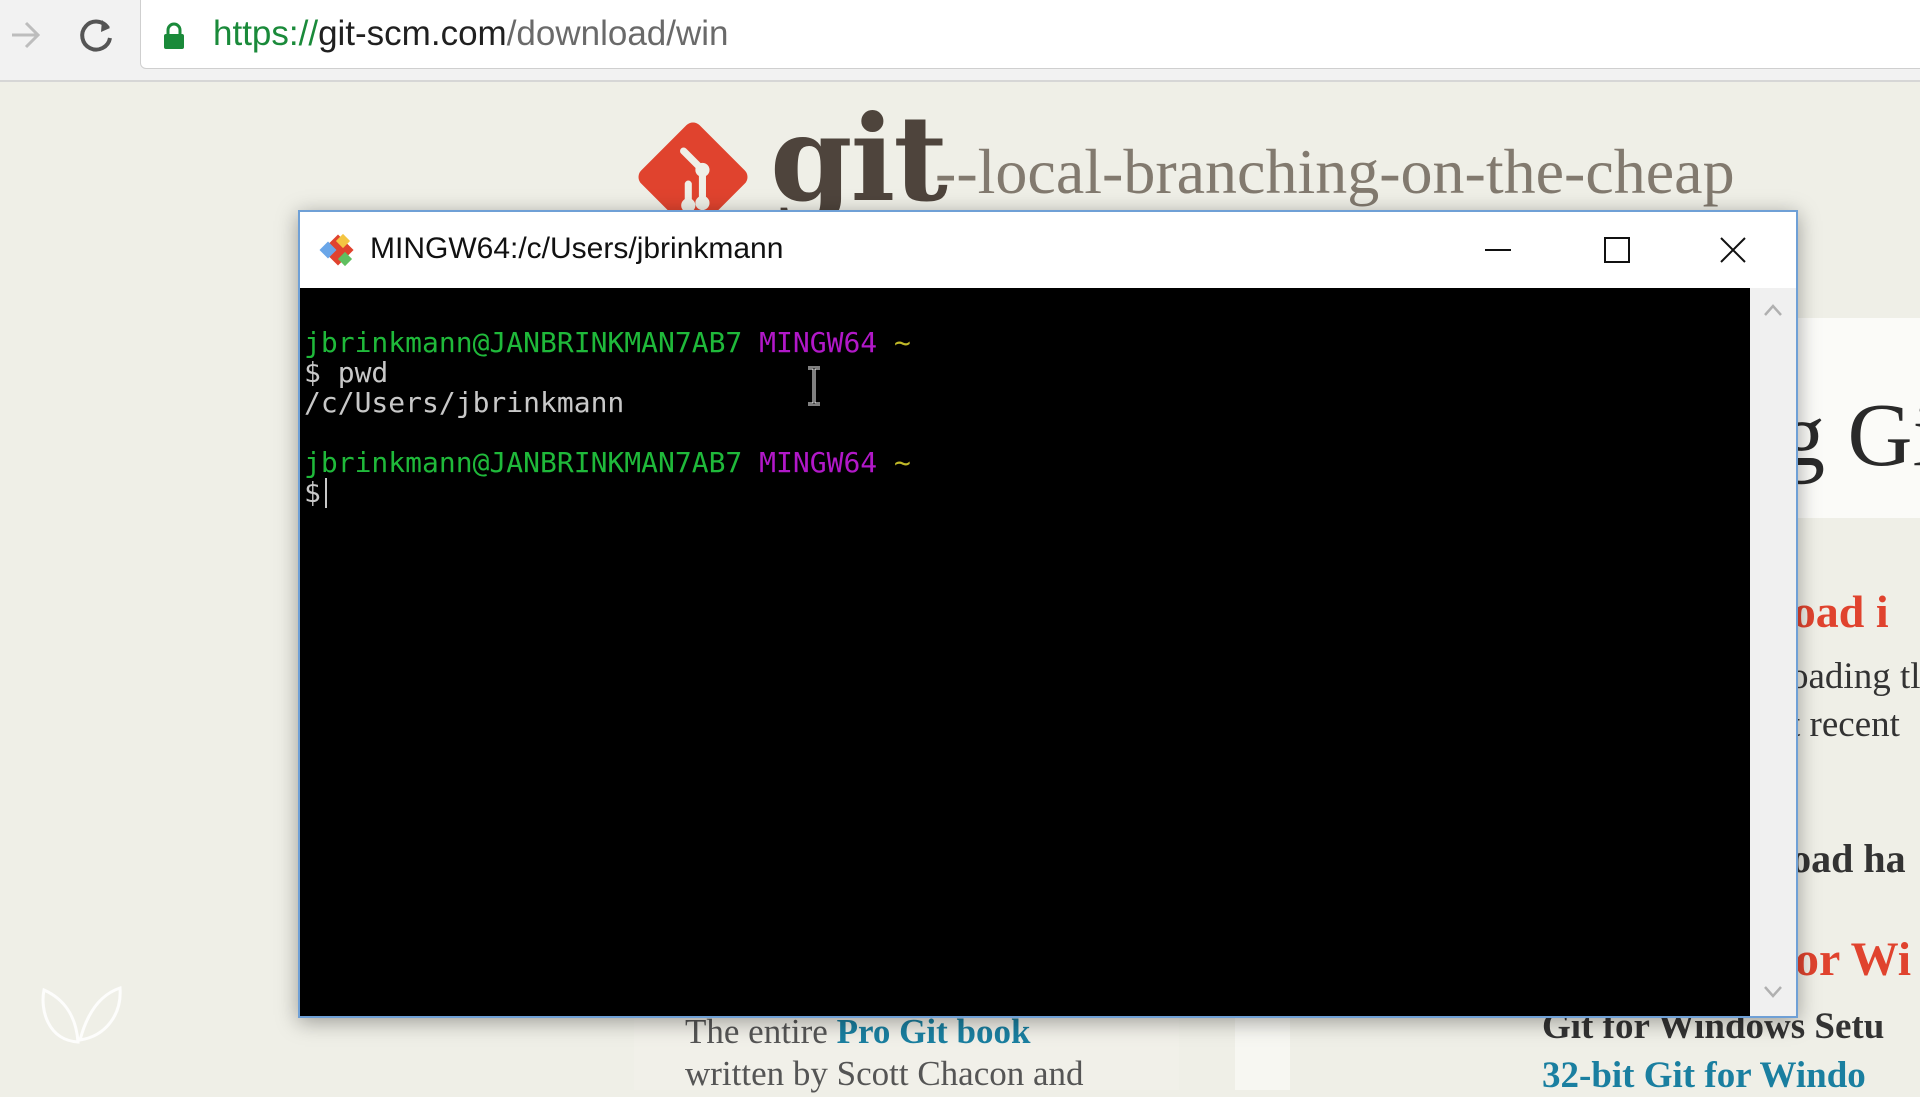  I want to click on prompt-line-2: jbrinkmann@JANBRINKMAN7AB7 MINGW64 ~, so click(607, 463).